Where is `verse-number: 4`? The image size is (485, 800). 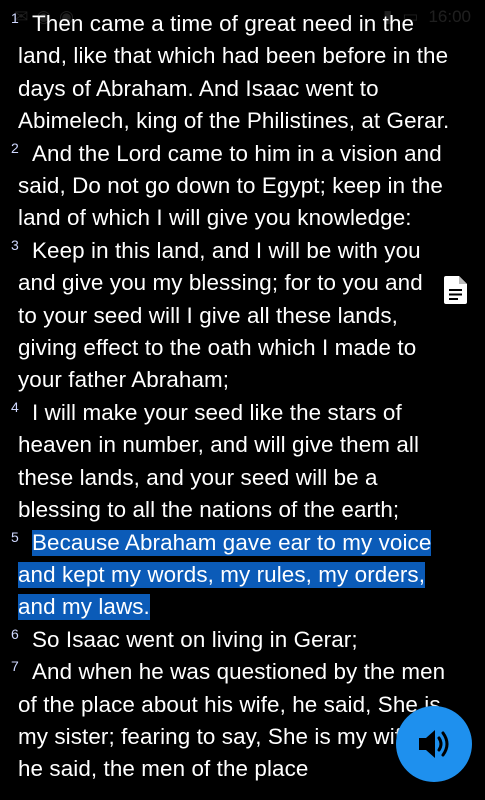
verse-number: 4 is located at coordinates (15, 406).